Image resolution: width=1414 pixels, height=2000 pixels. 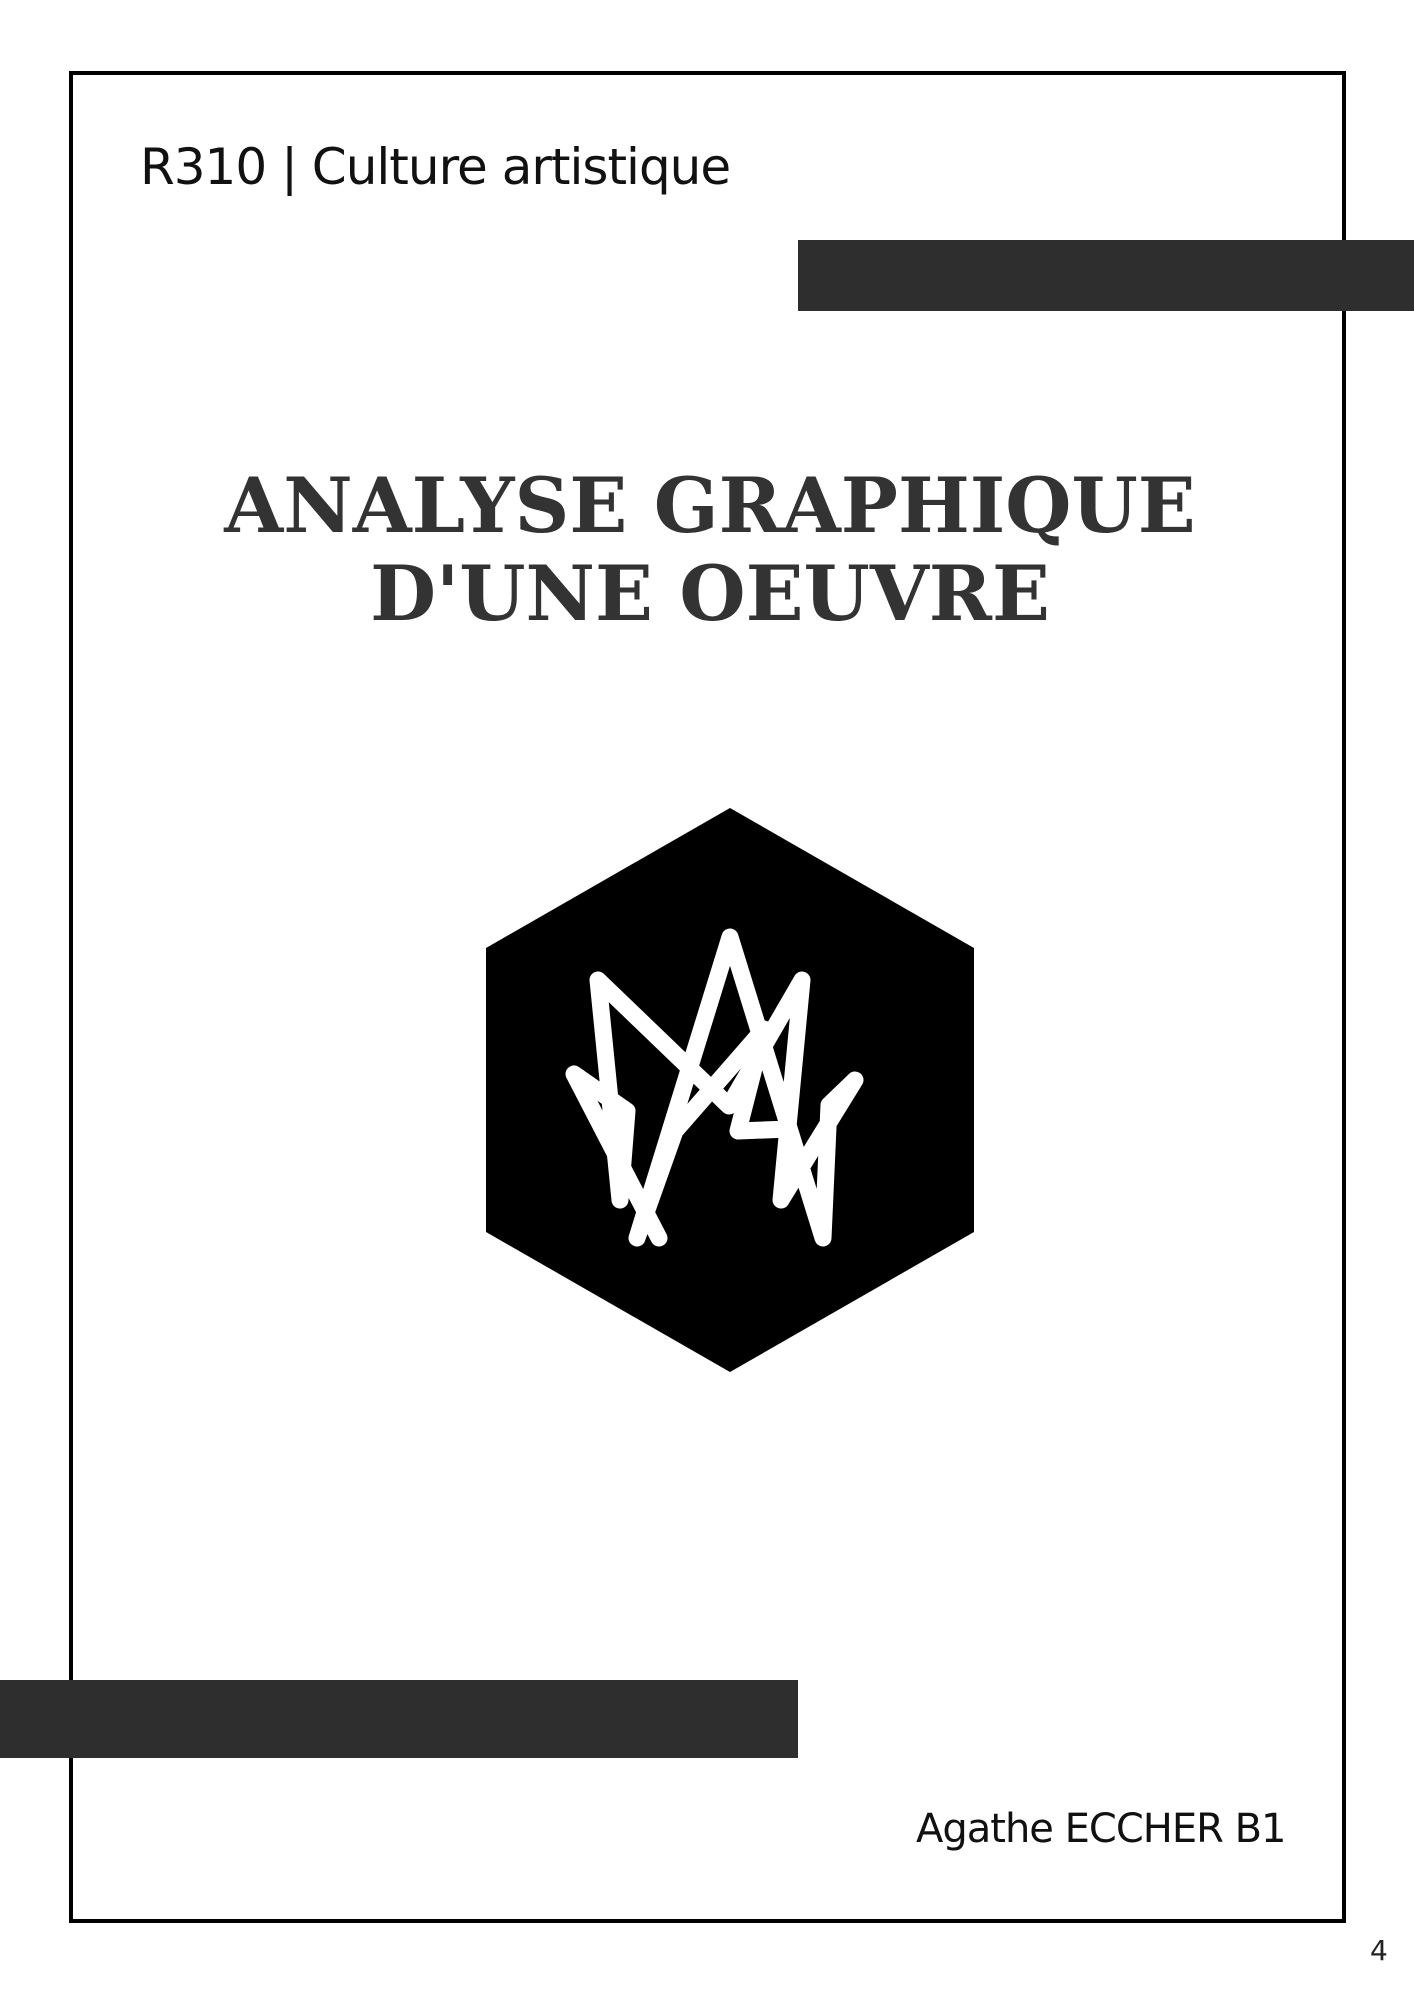 What do you see at coordinates (710, 505) in the screenshot?
I see `title-line-1: ANALYSE GRAPHIQUE` at bounding box center [710, 505].